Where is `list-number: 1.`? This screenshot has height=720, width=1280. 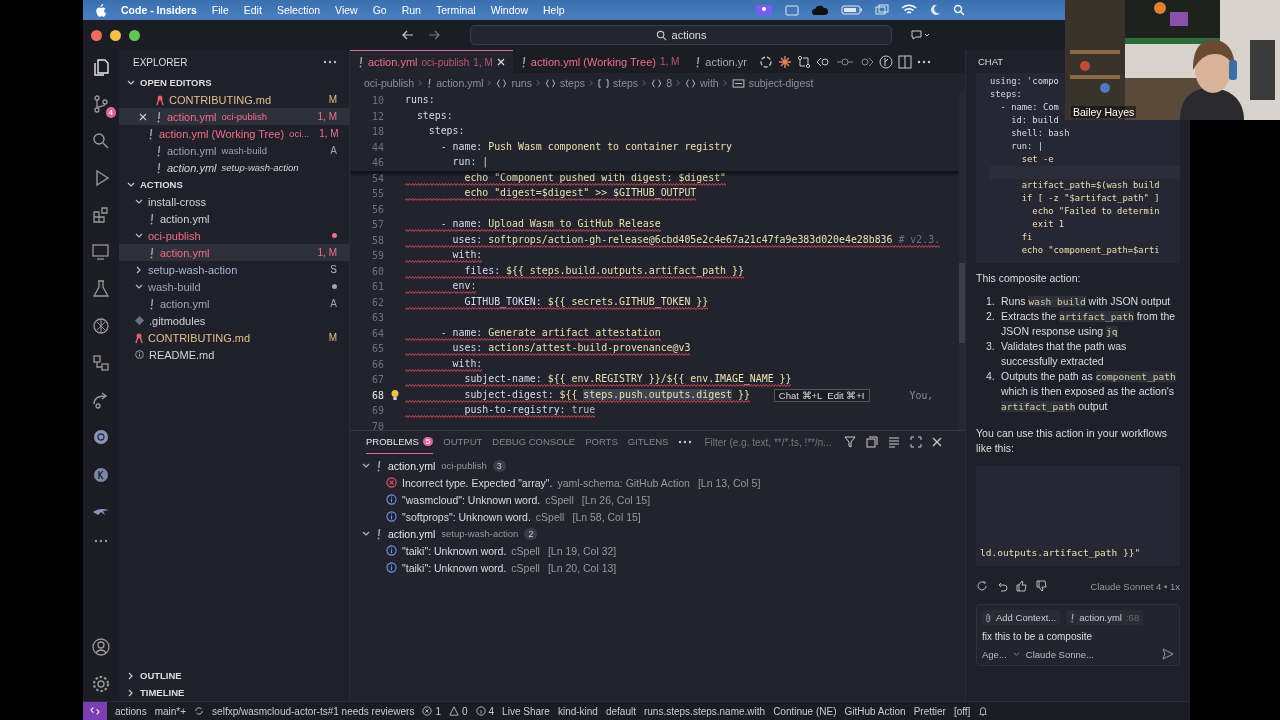 list-number: 1. is located at coordinates (991, 301).